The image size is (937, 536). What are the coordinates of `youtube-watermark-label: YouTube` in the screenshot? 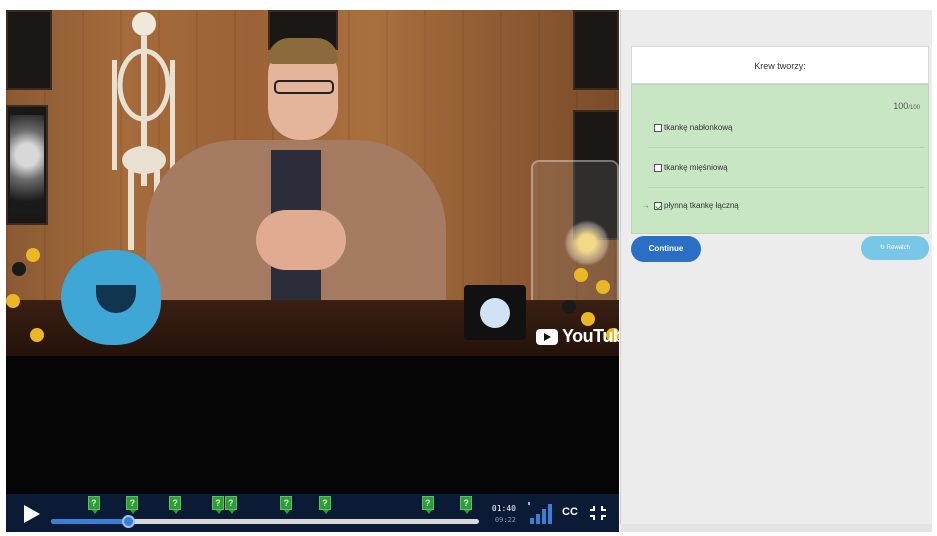 It's located at (590, 336).